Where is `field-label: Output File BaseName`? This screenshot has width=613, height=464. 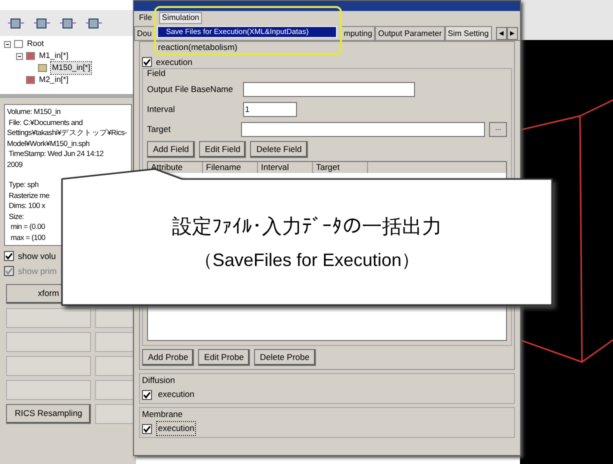
field-label: Output File BaseName is located at coordinates (190, 89).